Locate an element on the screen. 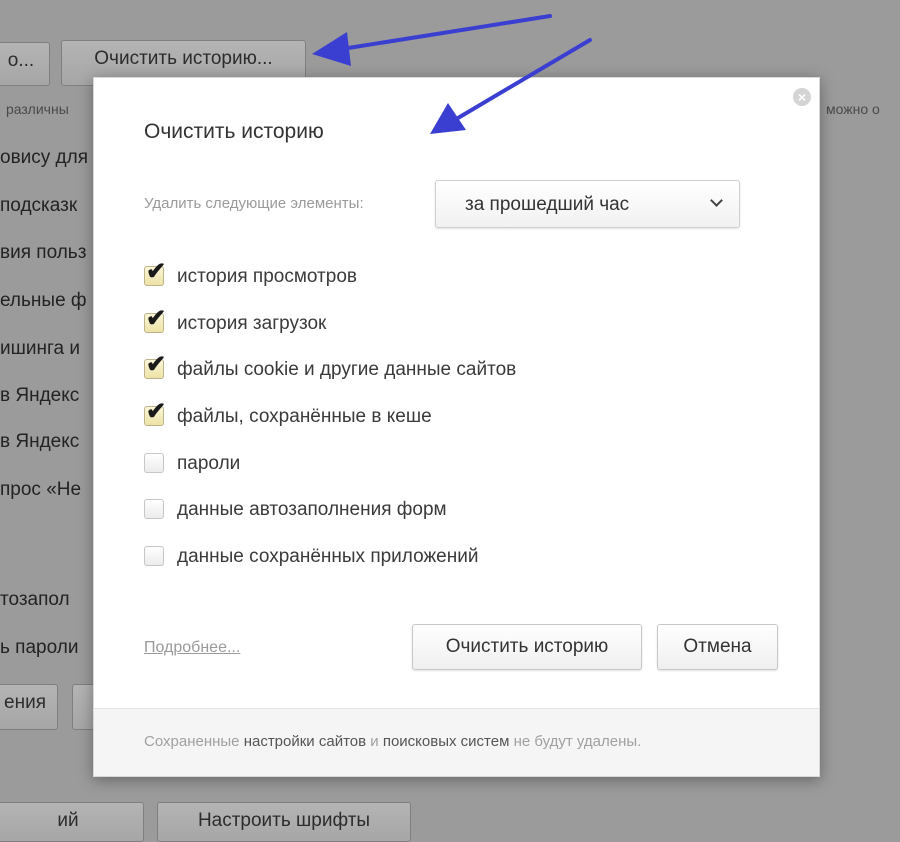  arrow-to-dialog-title is located at coordinates (511, 86).